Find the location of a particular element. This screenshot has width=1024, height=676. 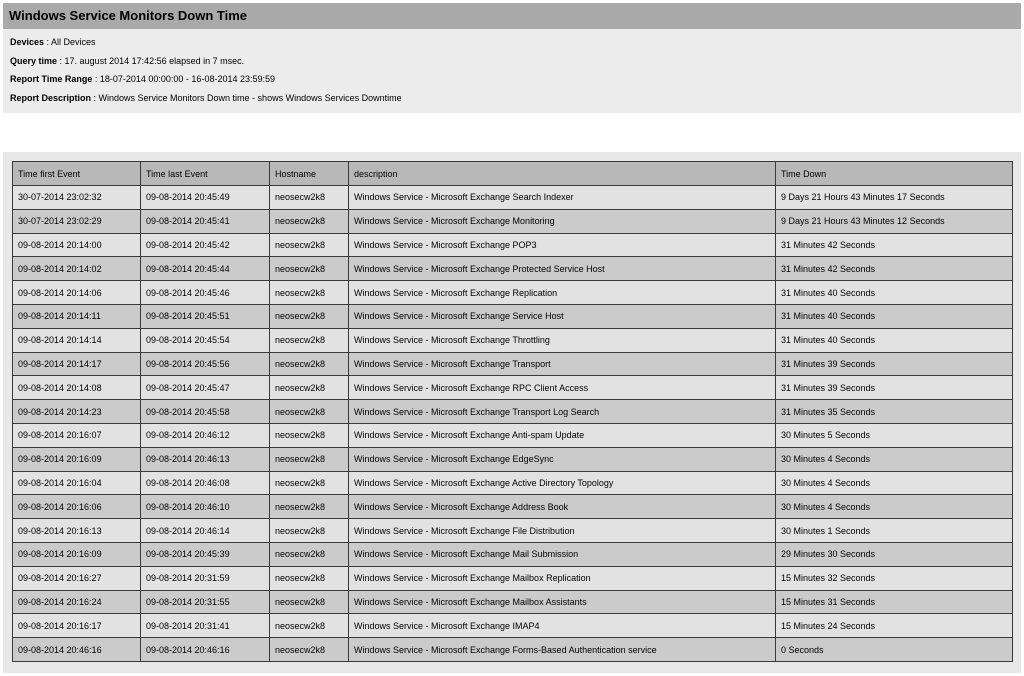

cell-time-last-event: 09-08-2014 20:45:54 is located at coordinates (205, 340).